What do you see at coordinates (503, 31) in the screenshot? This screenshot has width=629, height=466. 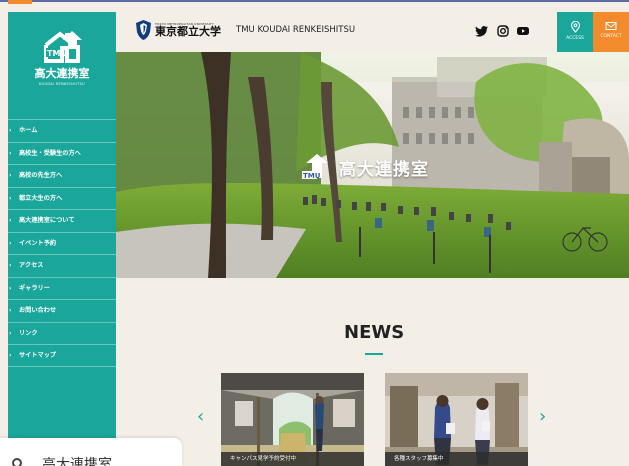 I see `instagram-icon` at bounding box center [503, 31].